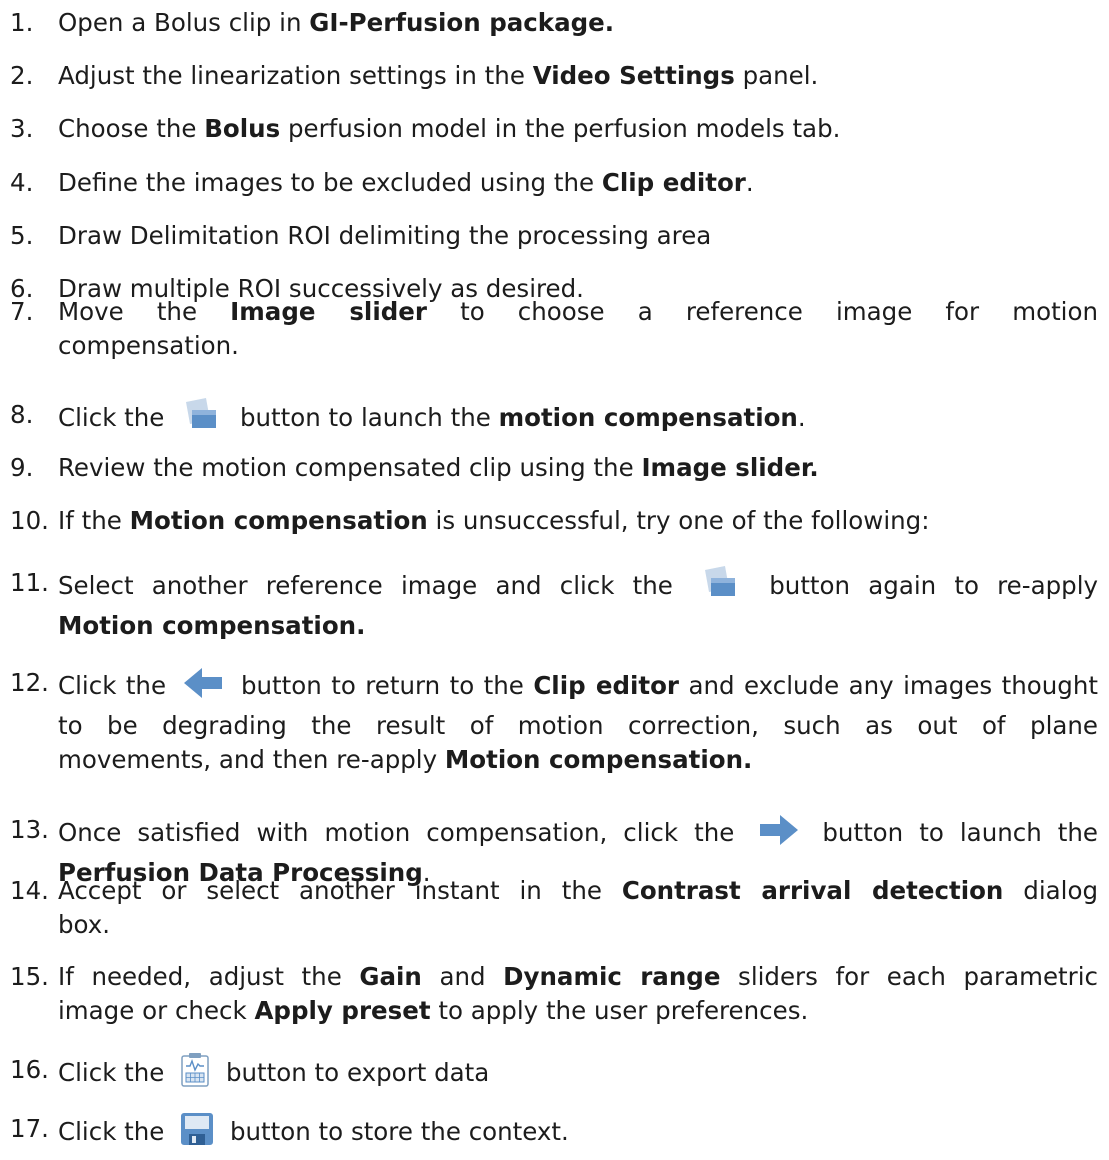  I want to click on step-number: 4., so click(22, 182).